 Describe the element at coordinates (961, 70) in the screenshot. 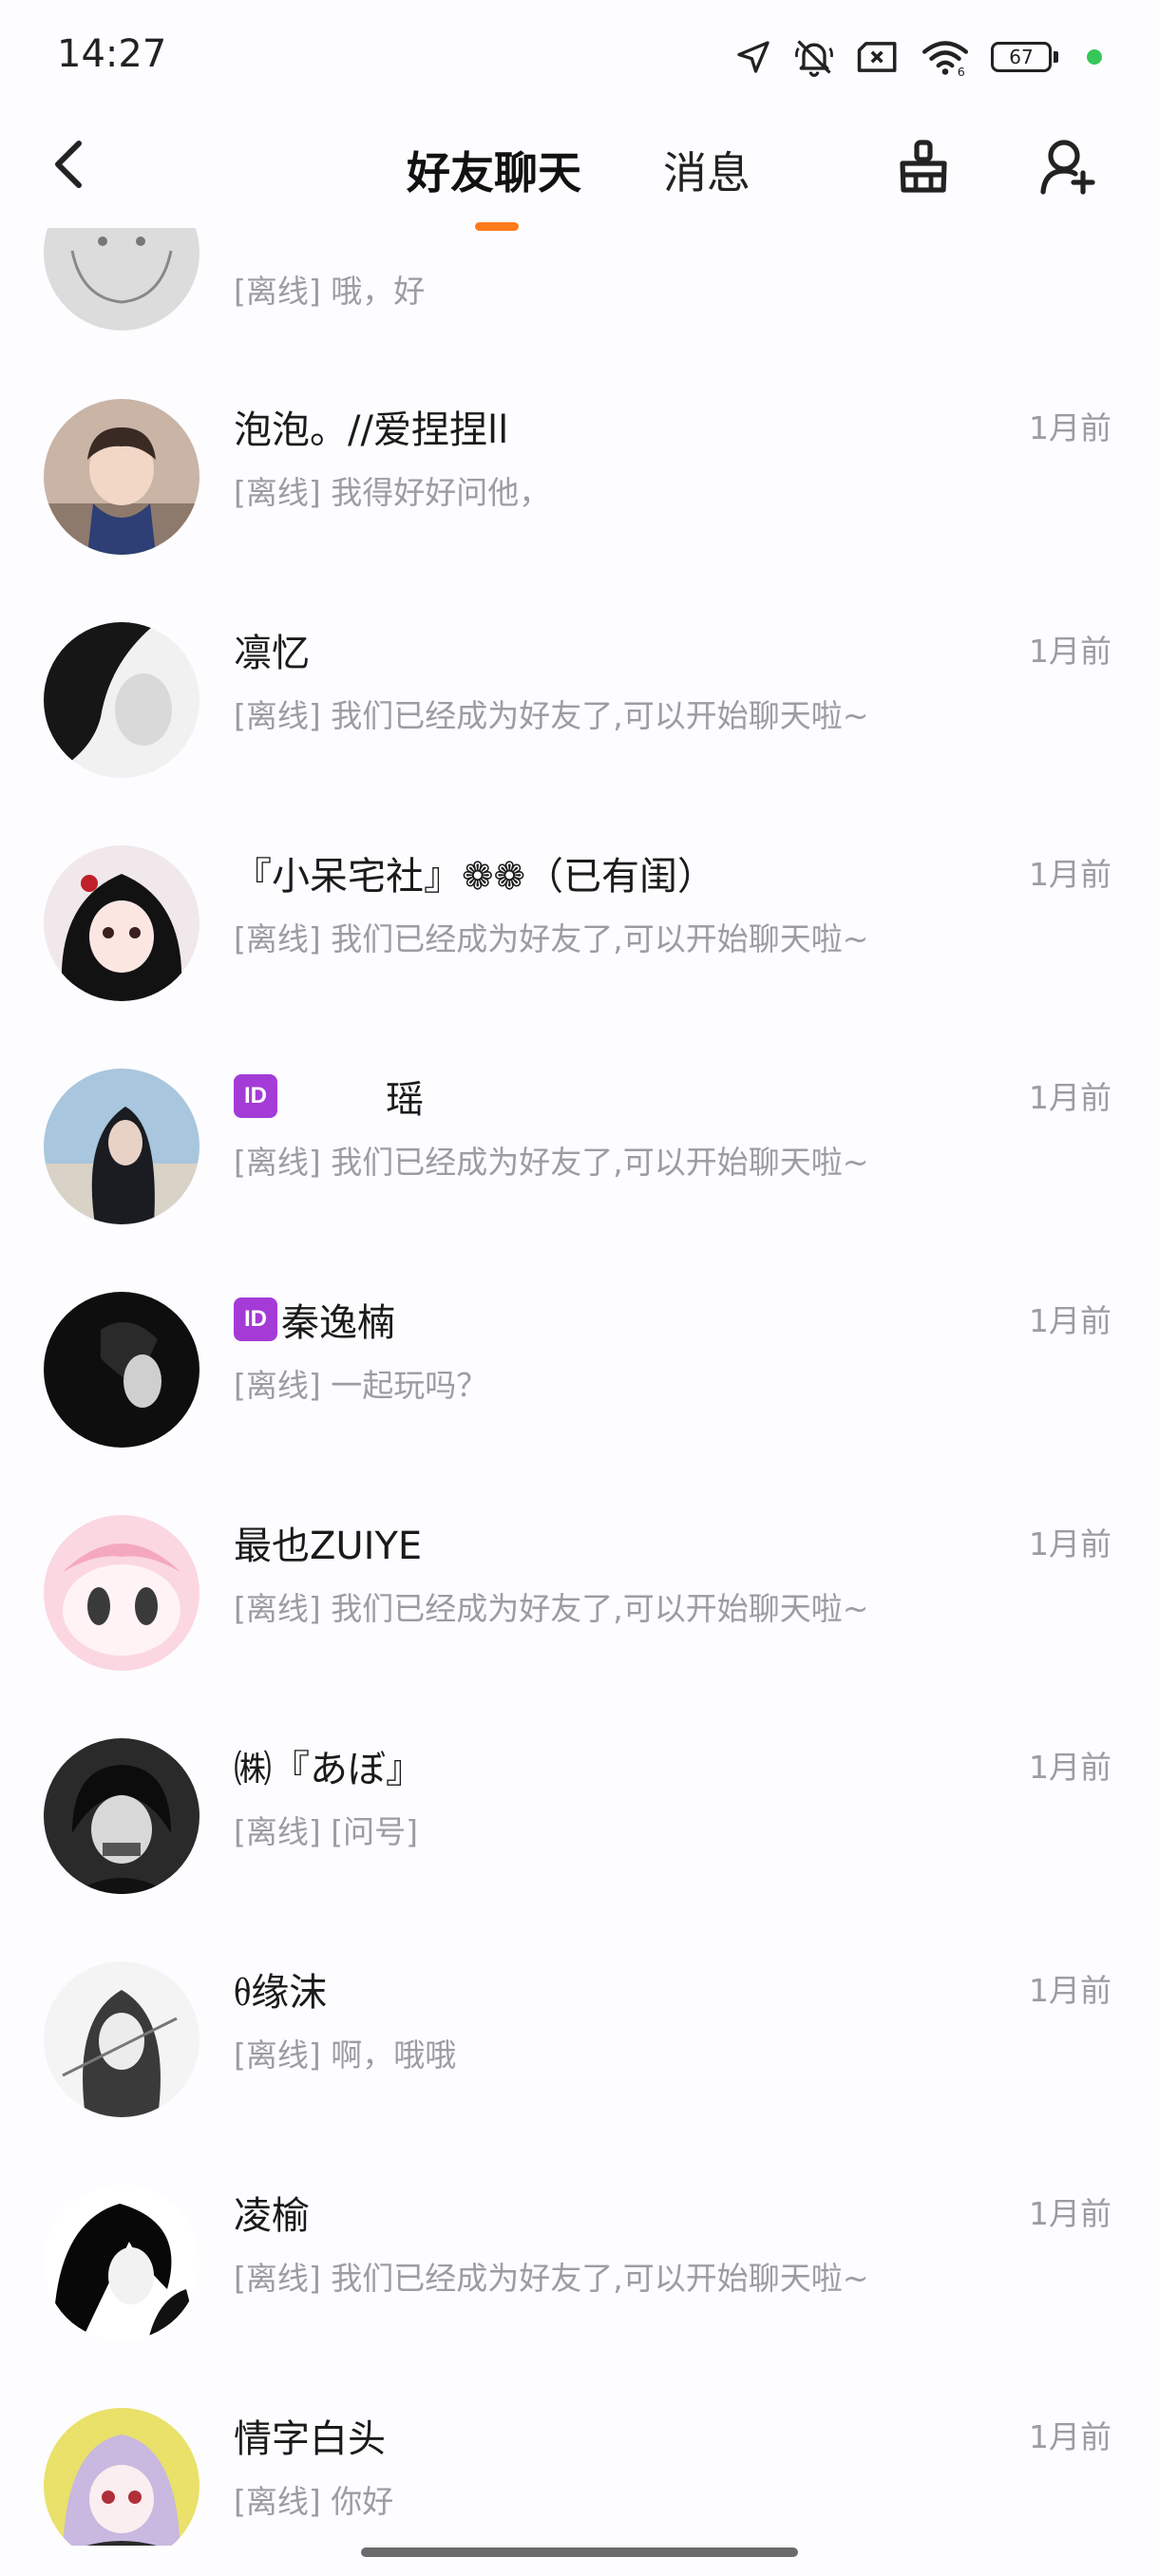

I see `svg-text: 6` at that location.